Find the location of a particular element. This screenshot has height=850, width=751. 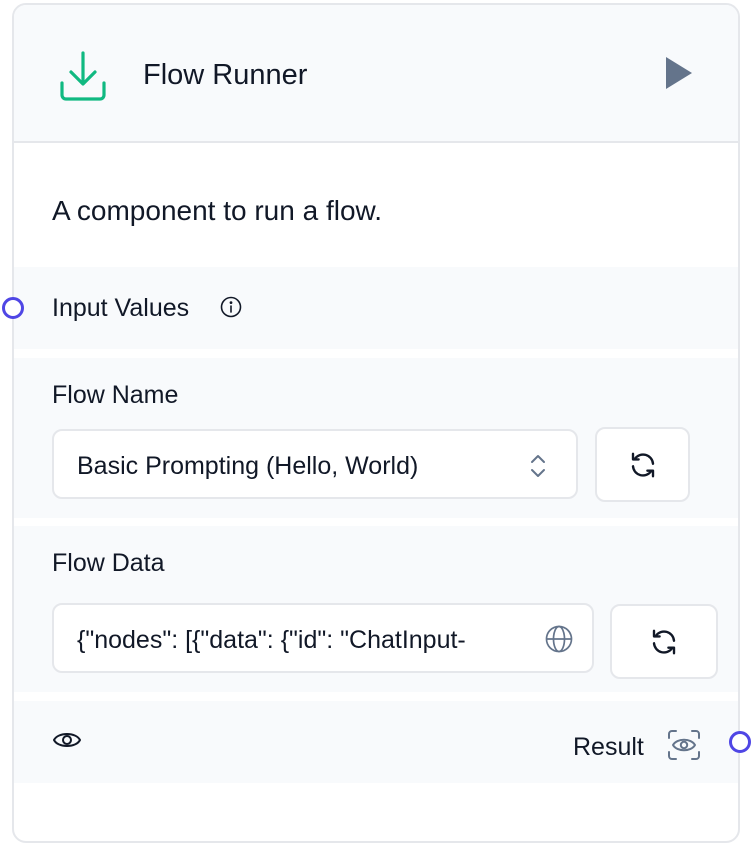

flow-data-value: {"nodes": [{"data": {"id": "ChatInput- is located at coordinates (271, 640).